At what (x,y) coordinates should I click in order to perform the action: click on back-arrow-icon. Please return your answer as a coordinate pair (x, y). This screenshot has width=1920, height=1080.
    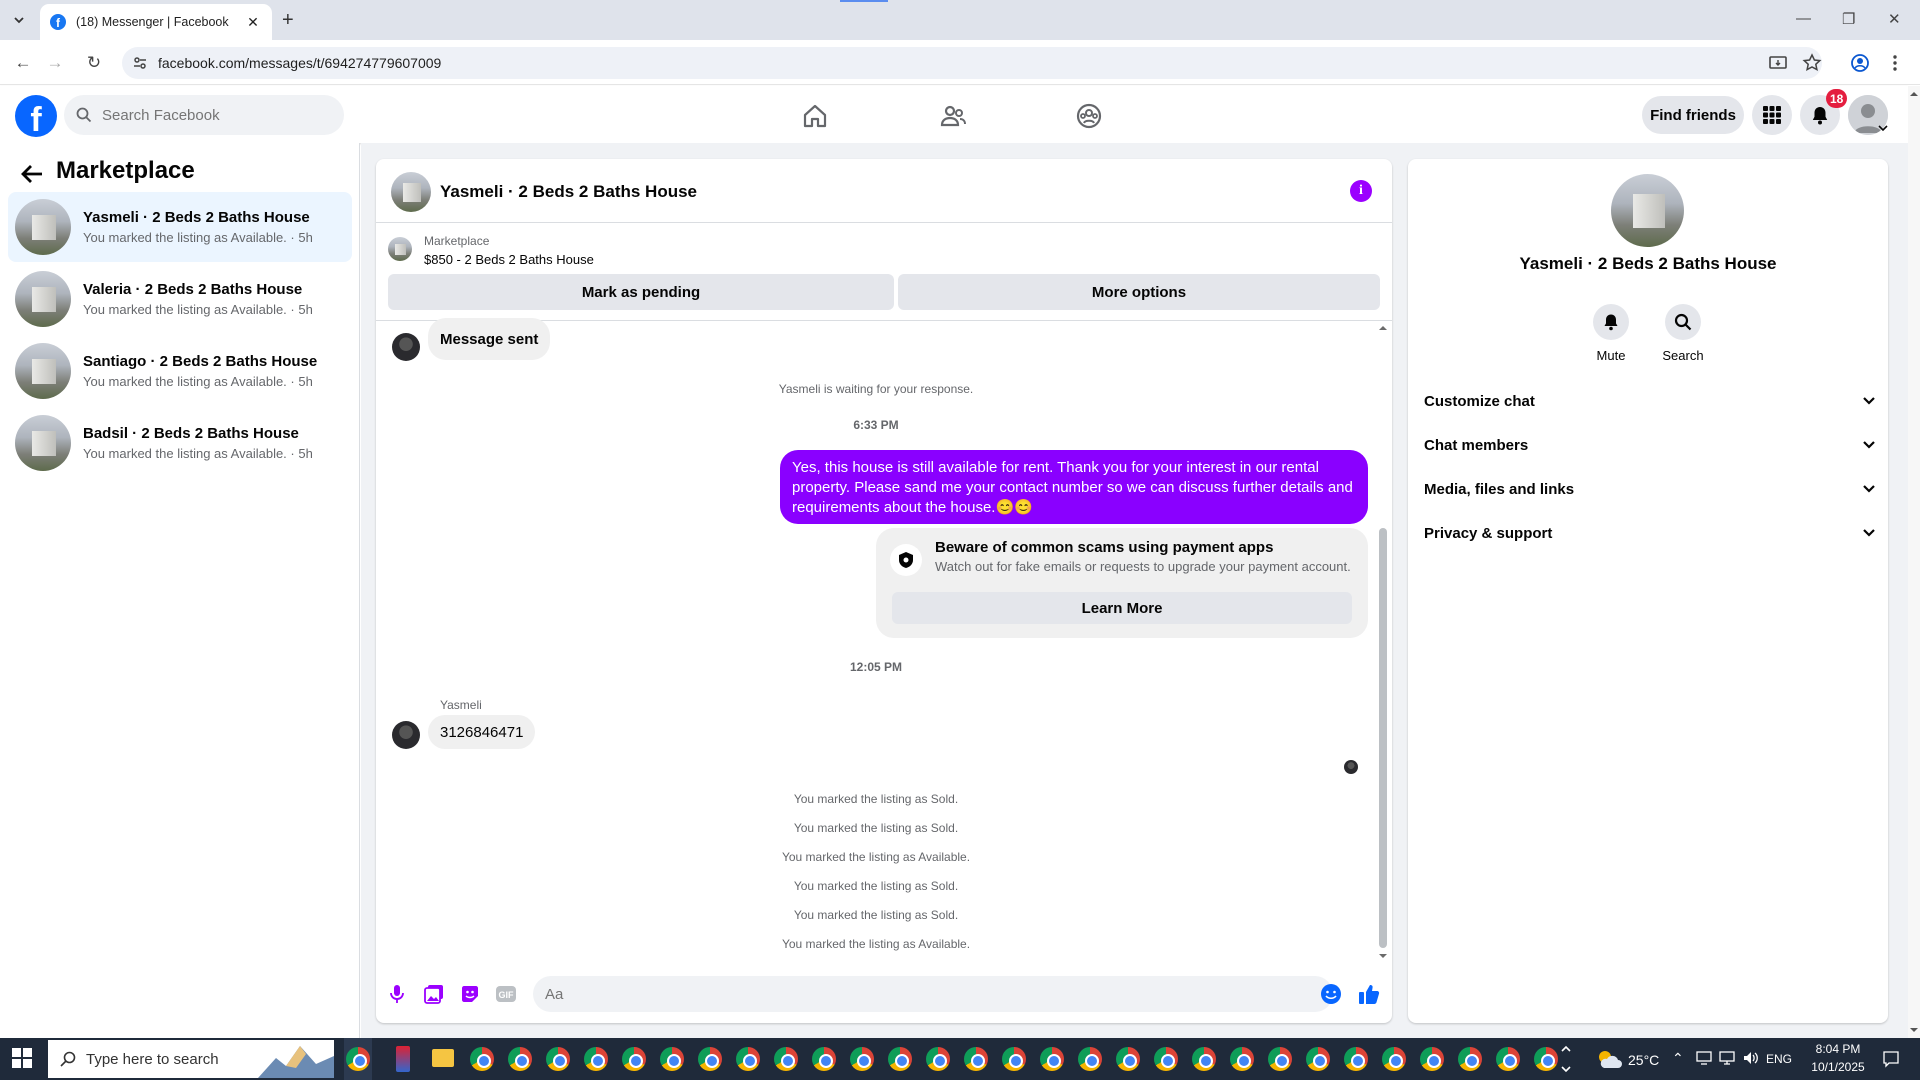
    Looking at the image, I should click on (32, 174).